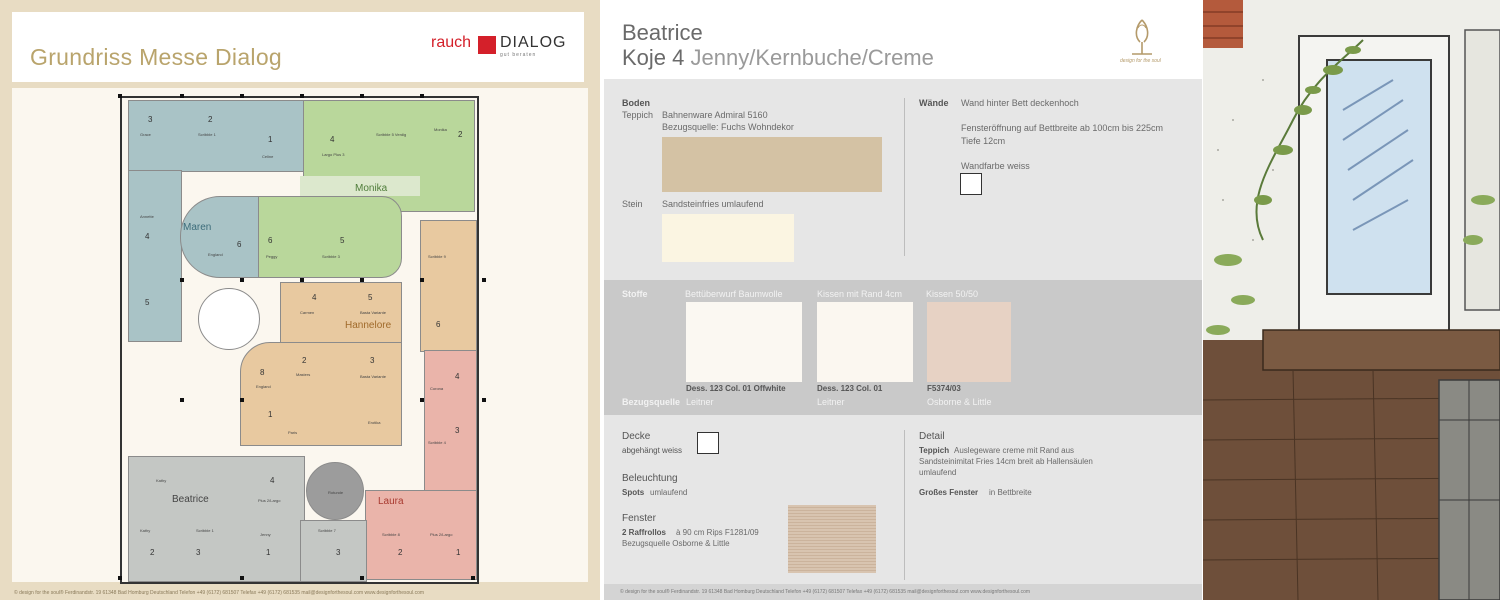 This screenshot has height=600, width=1500. Describe the element at coordinates (487, 45) in the screenshot. I see `rauch-logo-icon` at that location.